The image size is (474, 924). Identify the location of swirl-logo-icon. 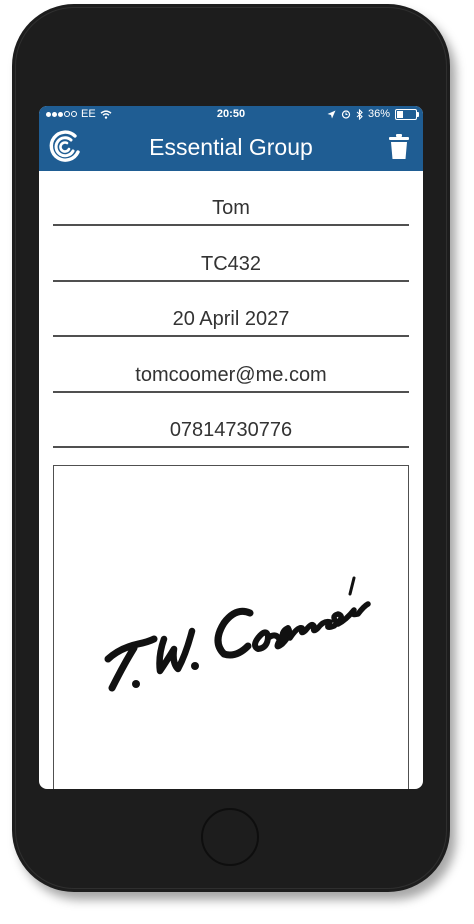
(65, 146).